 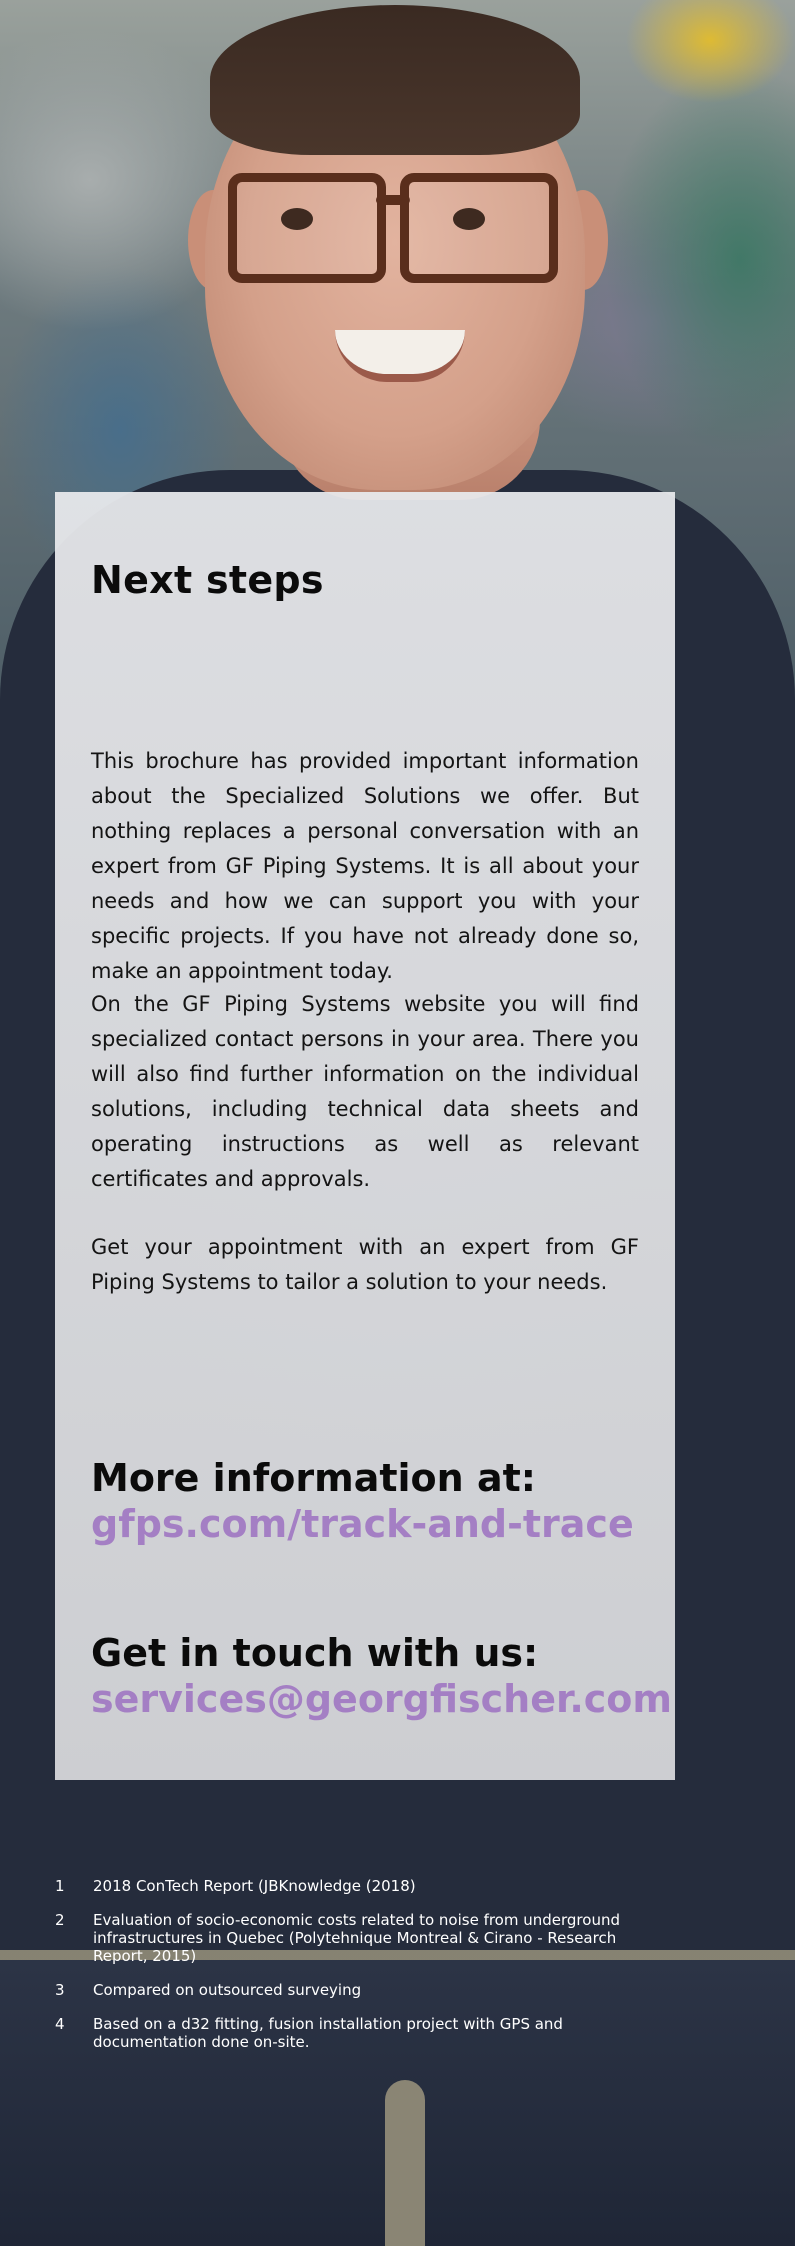 What do you see at coordinates (405, 2163) in the screenshot?
I see `trouser-gap` at bounding box center [405, 2163].